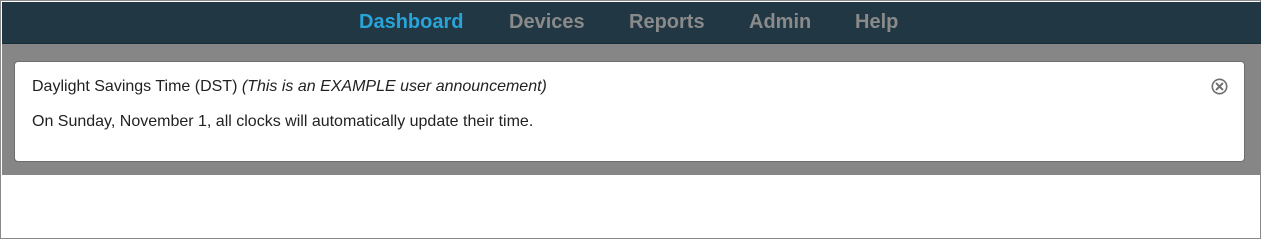 This screenshot has width=1261, height=240. What do you see at coordinates (667, 23) in the screenshot?
I see `nav-item-reports: Reports` at bounding box center [667, 23].